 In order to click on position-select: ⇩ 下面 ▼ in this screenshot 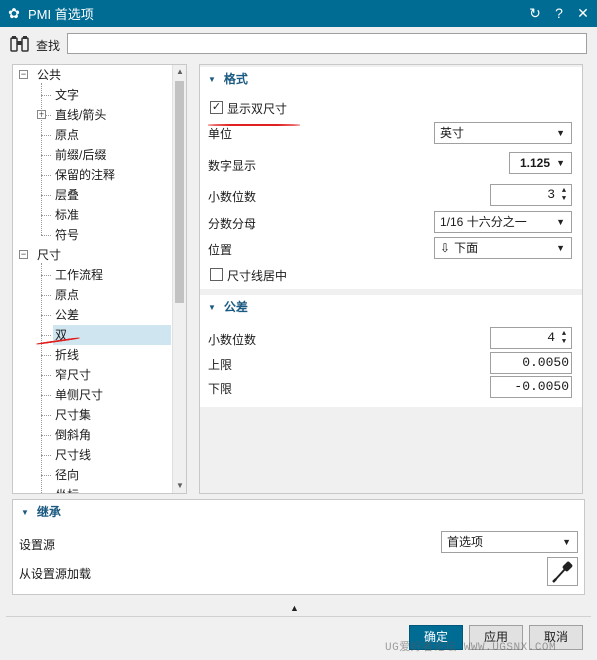, I will do `click(503, 248)`.